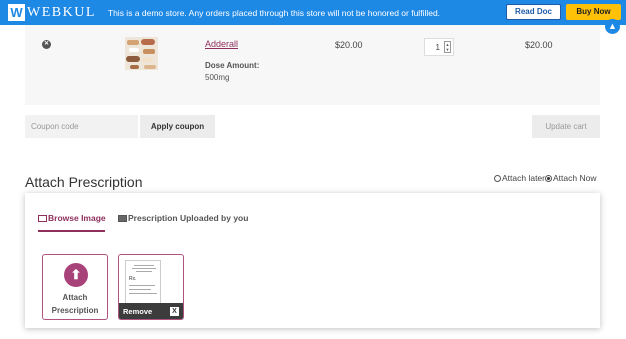 Image resolution: width=626 pixels, height=339 pixels. I want to click on tab-browse-image-label: Browse Image, so click(77, 218).